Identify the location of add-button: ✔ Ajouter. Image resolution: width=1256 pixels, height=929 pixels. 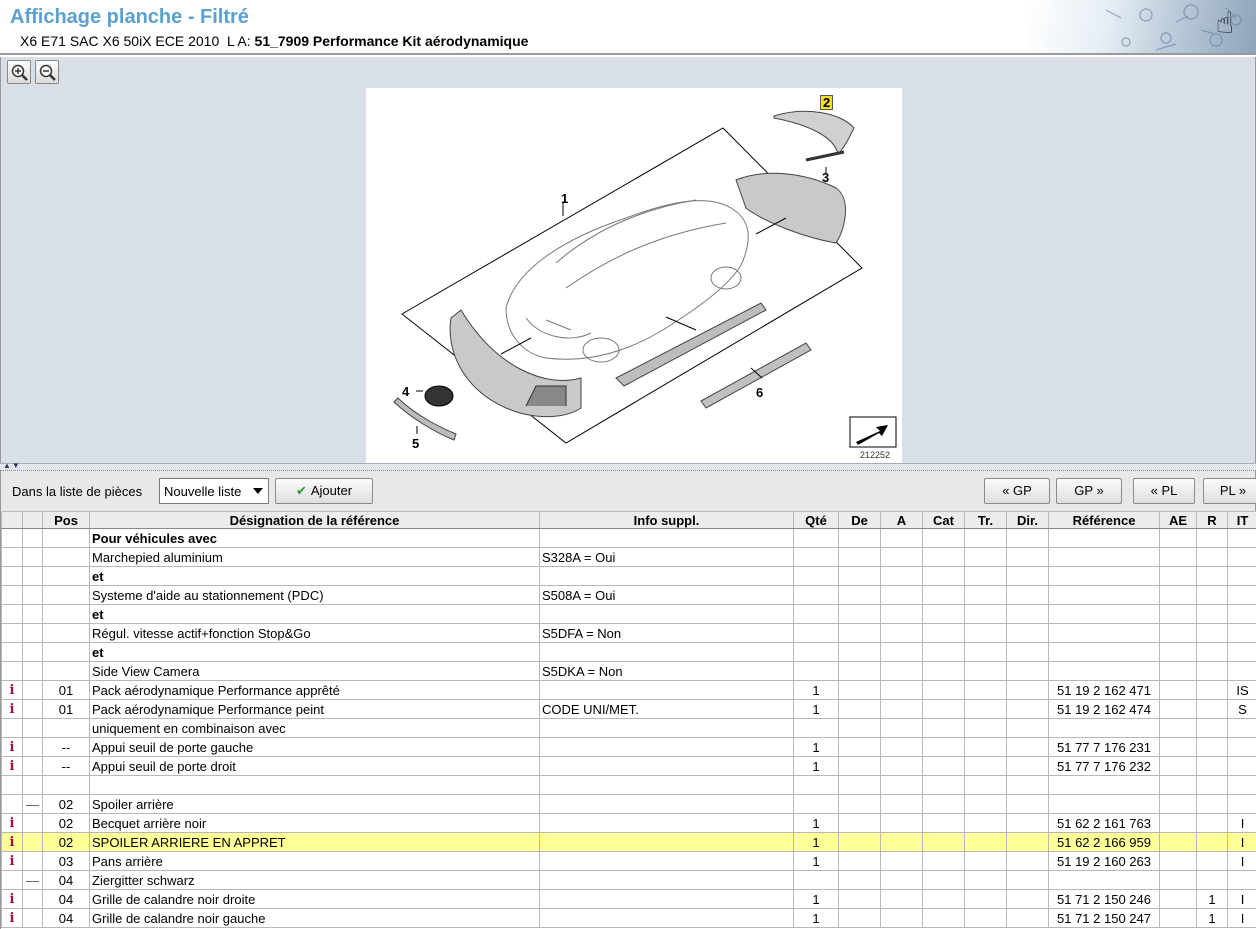
(324, 491).